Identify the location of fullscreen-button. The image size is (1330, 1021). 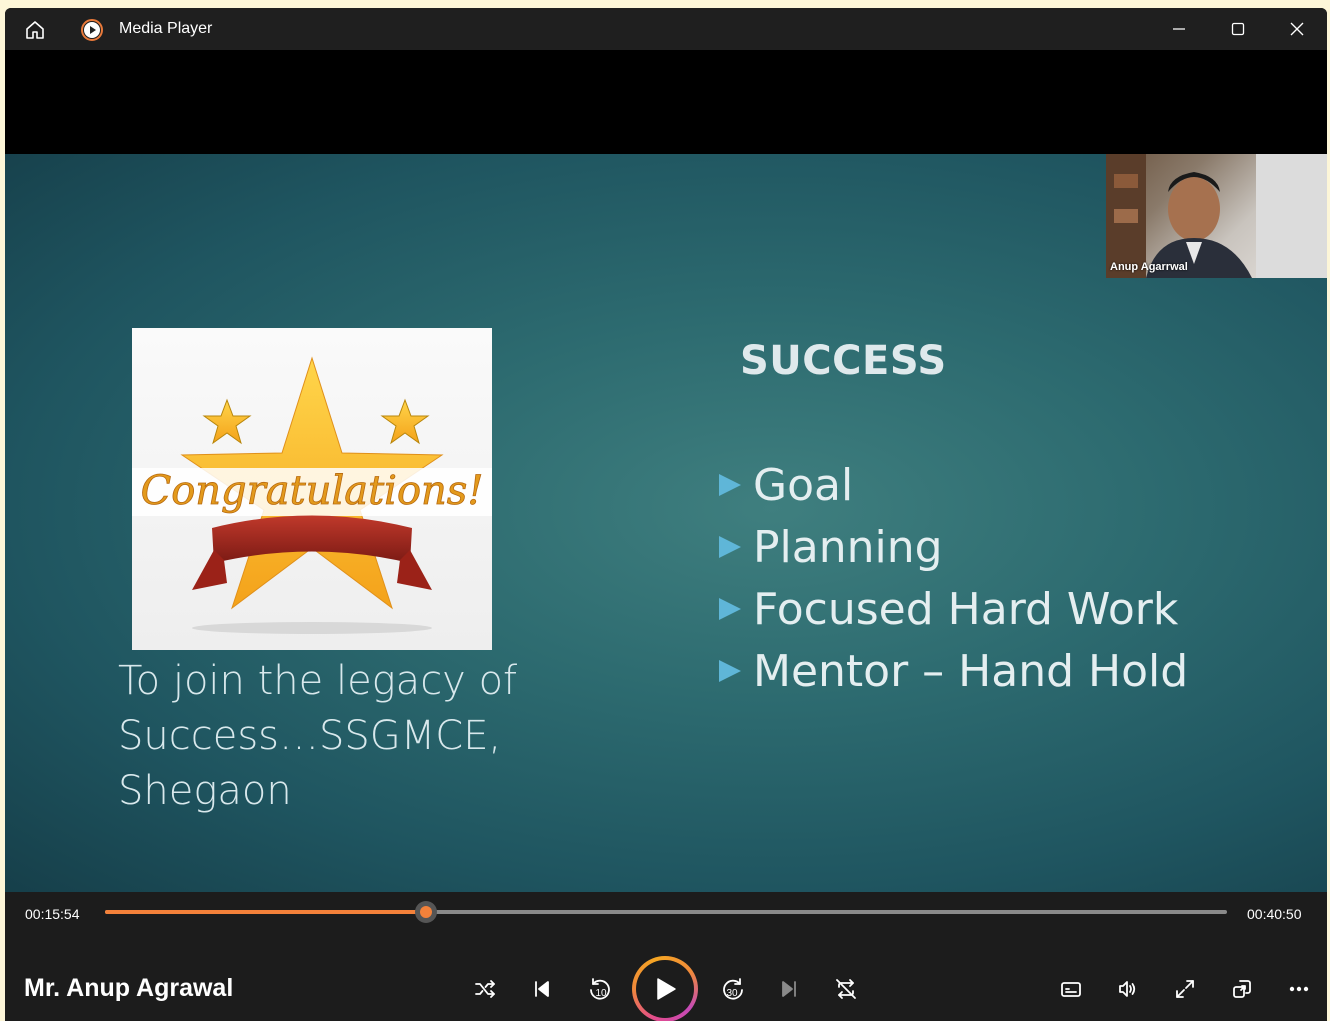
(1185, 989).